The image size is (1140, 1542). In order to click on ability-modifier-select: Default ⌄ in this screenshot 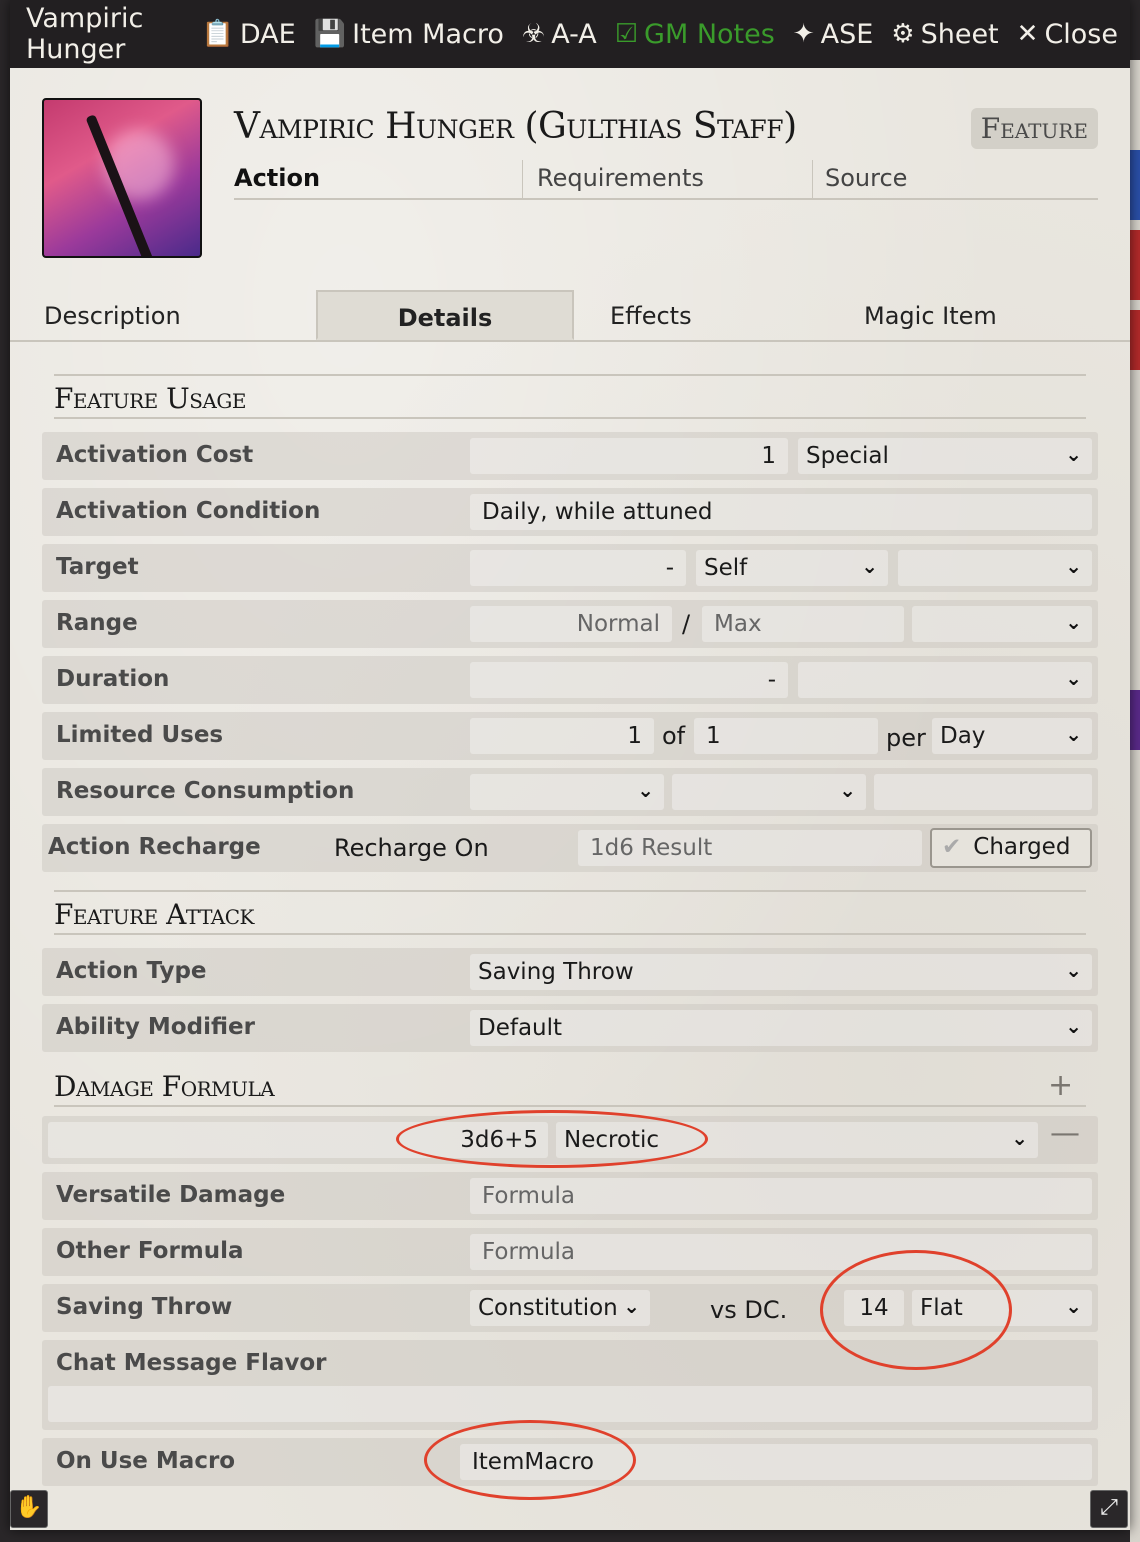, I will do `click(781, 1028)`.